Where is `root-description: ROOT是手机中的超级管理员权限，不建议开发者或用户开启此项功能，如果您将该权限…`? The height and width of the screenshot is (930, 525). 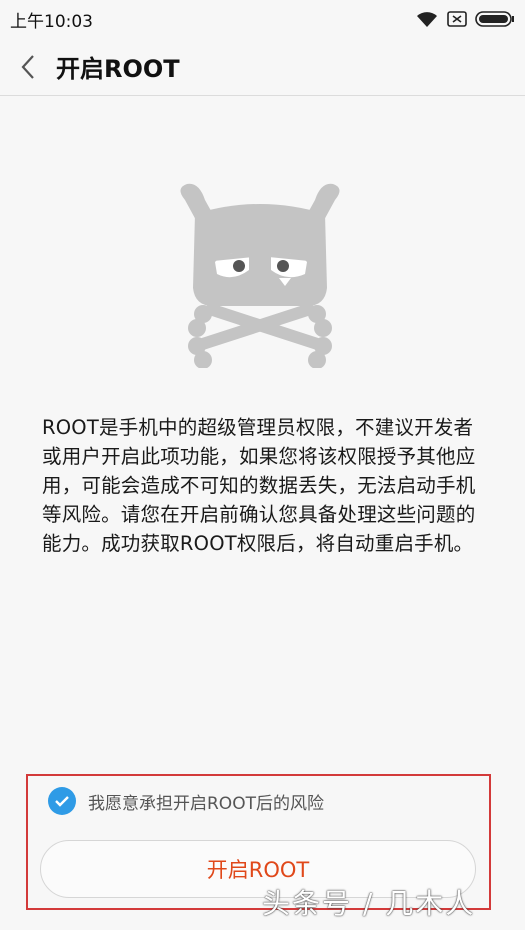 root-description: ROOT是手机中的超级管理员权限，不建议开发者或用户开启此项功能，如果您将该权限… is located at coordinates (259, 485).